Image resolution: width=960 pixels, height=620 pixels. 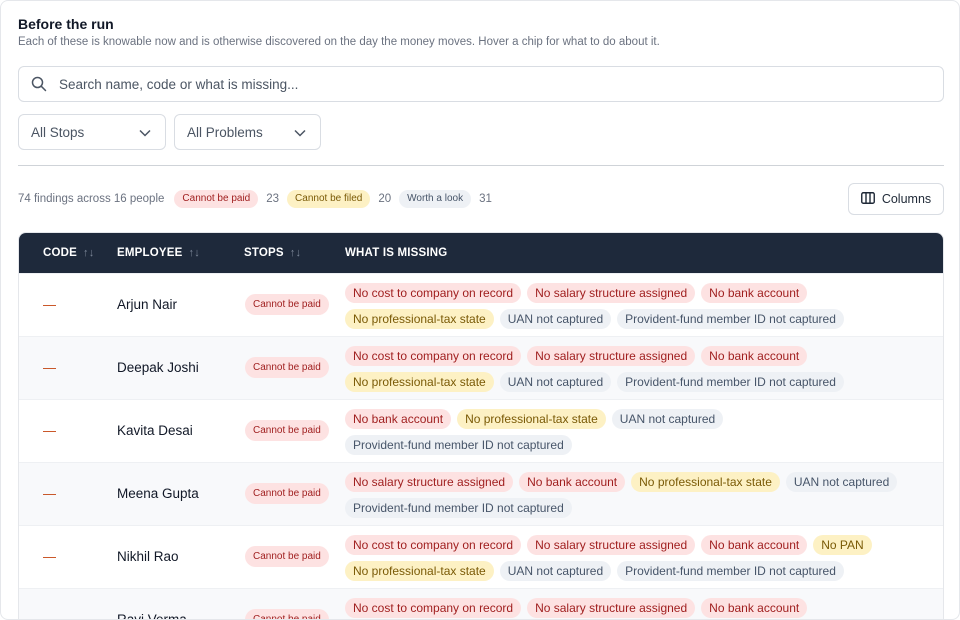 What do you see at coordinates (148, 556) in the screenshot?
I see `employee-name: Nikhil Rao` at bounding box center [148, 556].